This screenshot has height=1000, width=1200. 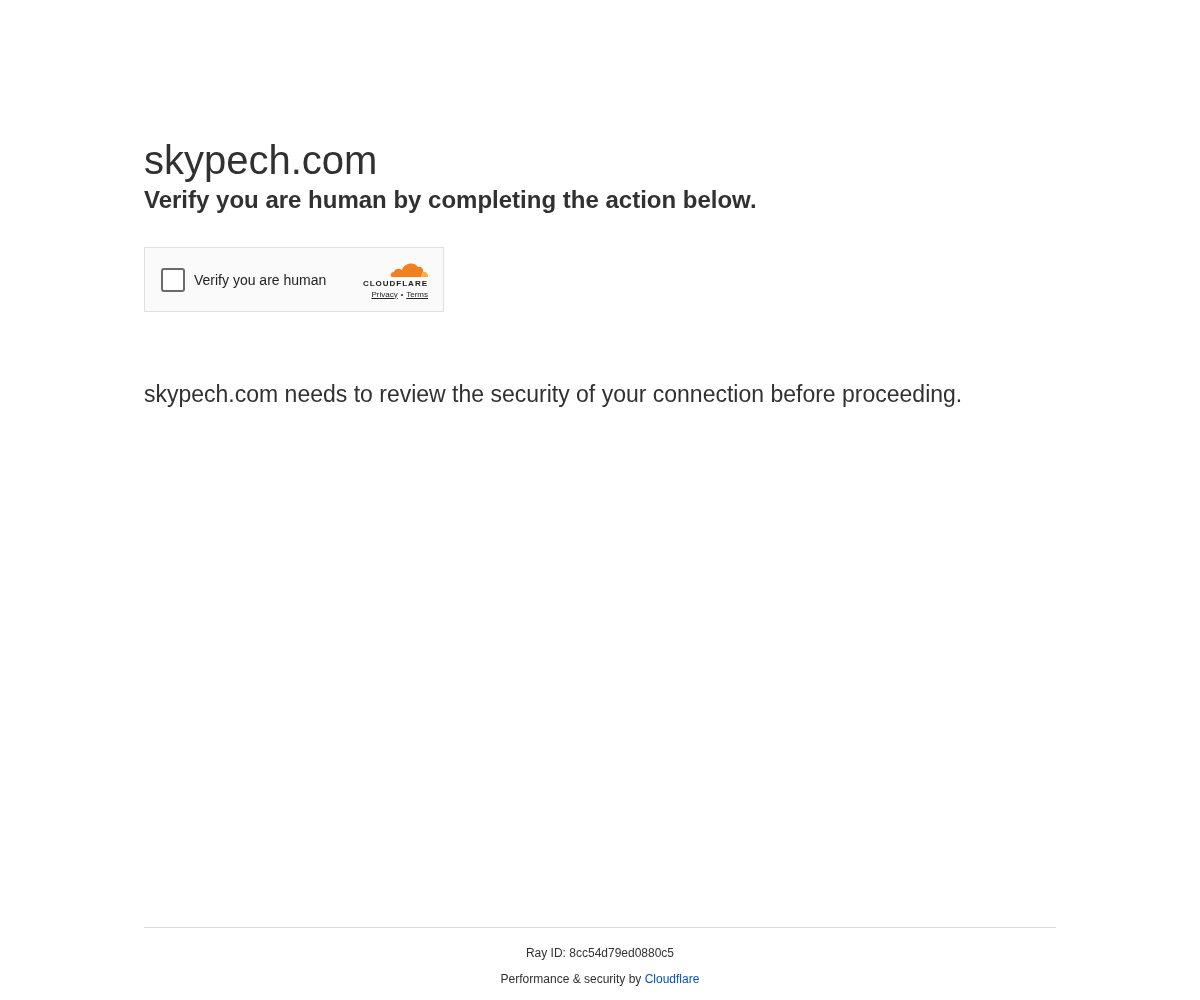 I want to click on brand-name: CLOUDFLARE, so click(x=395, y=283).